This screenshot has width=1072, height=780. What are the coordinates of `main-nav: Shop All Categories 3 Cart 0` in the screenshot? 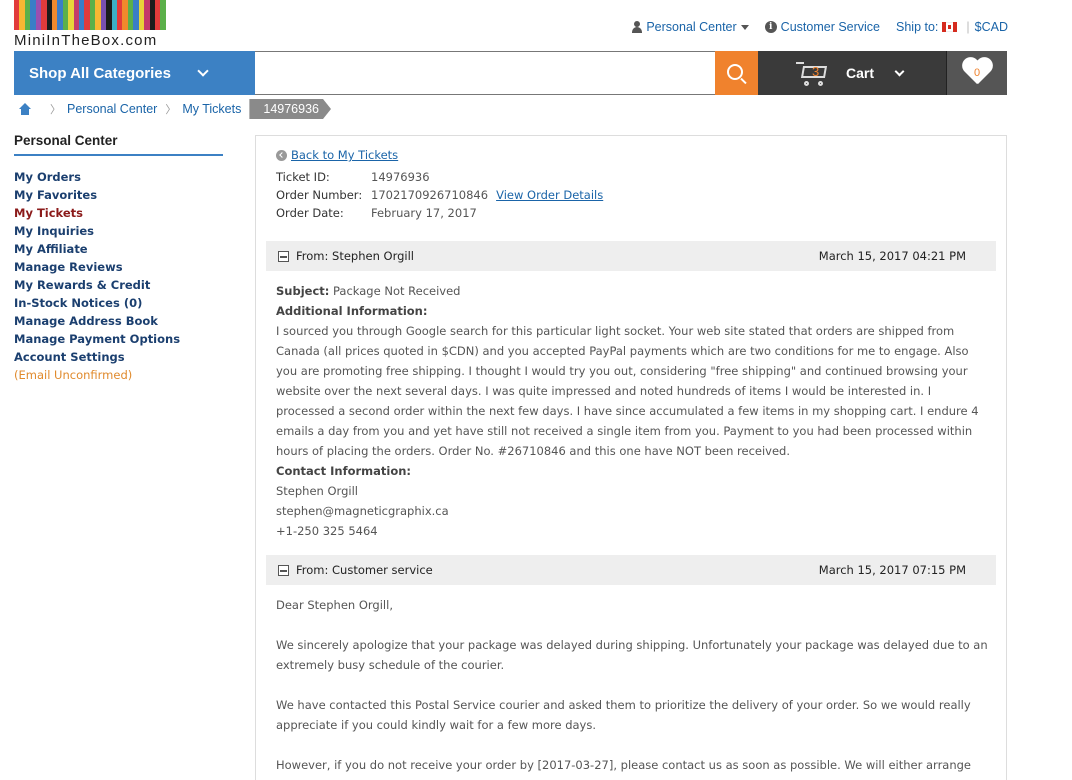 It's located at (510, 73).